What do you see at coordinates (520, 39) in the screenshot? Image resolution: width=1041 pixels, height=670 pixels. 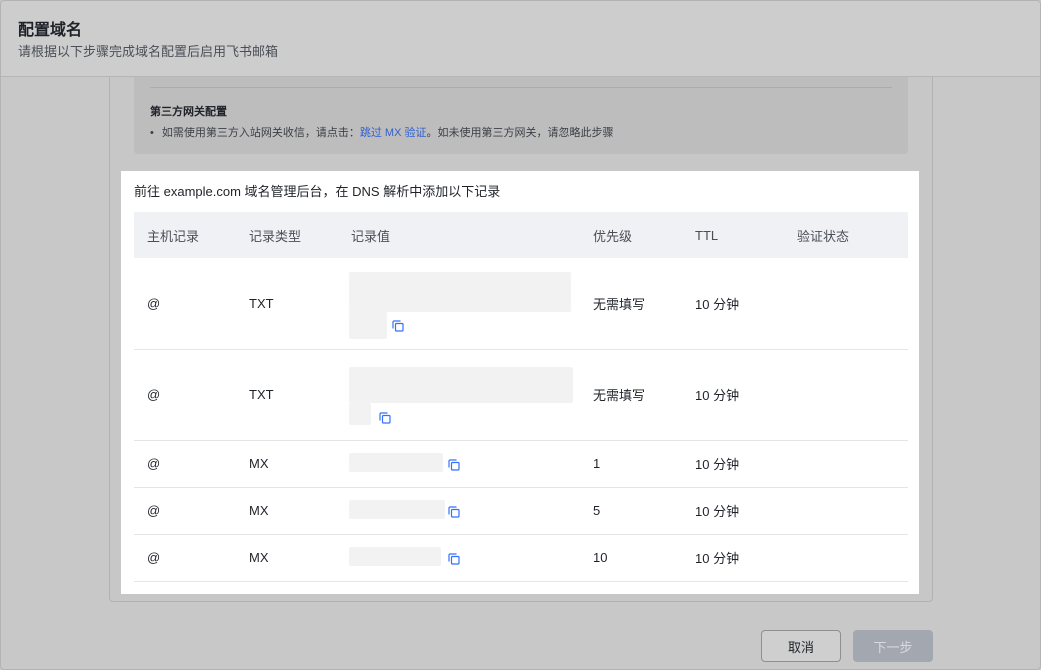 I see `dialog-header: 配置域名 请根据以下步骤完成域名配置后启用飞书邮箱` at bounding box center [520, 39].